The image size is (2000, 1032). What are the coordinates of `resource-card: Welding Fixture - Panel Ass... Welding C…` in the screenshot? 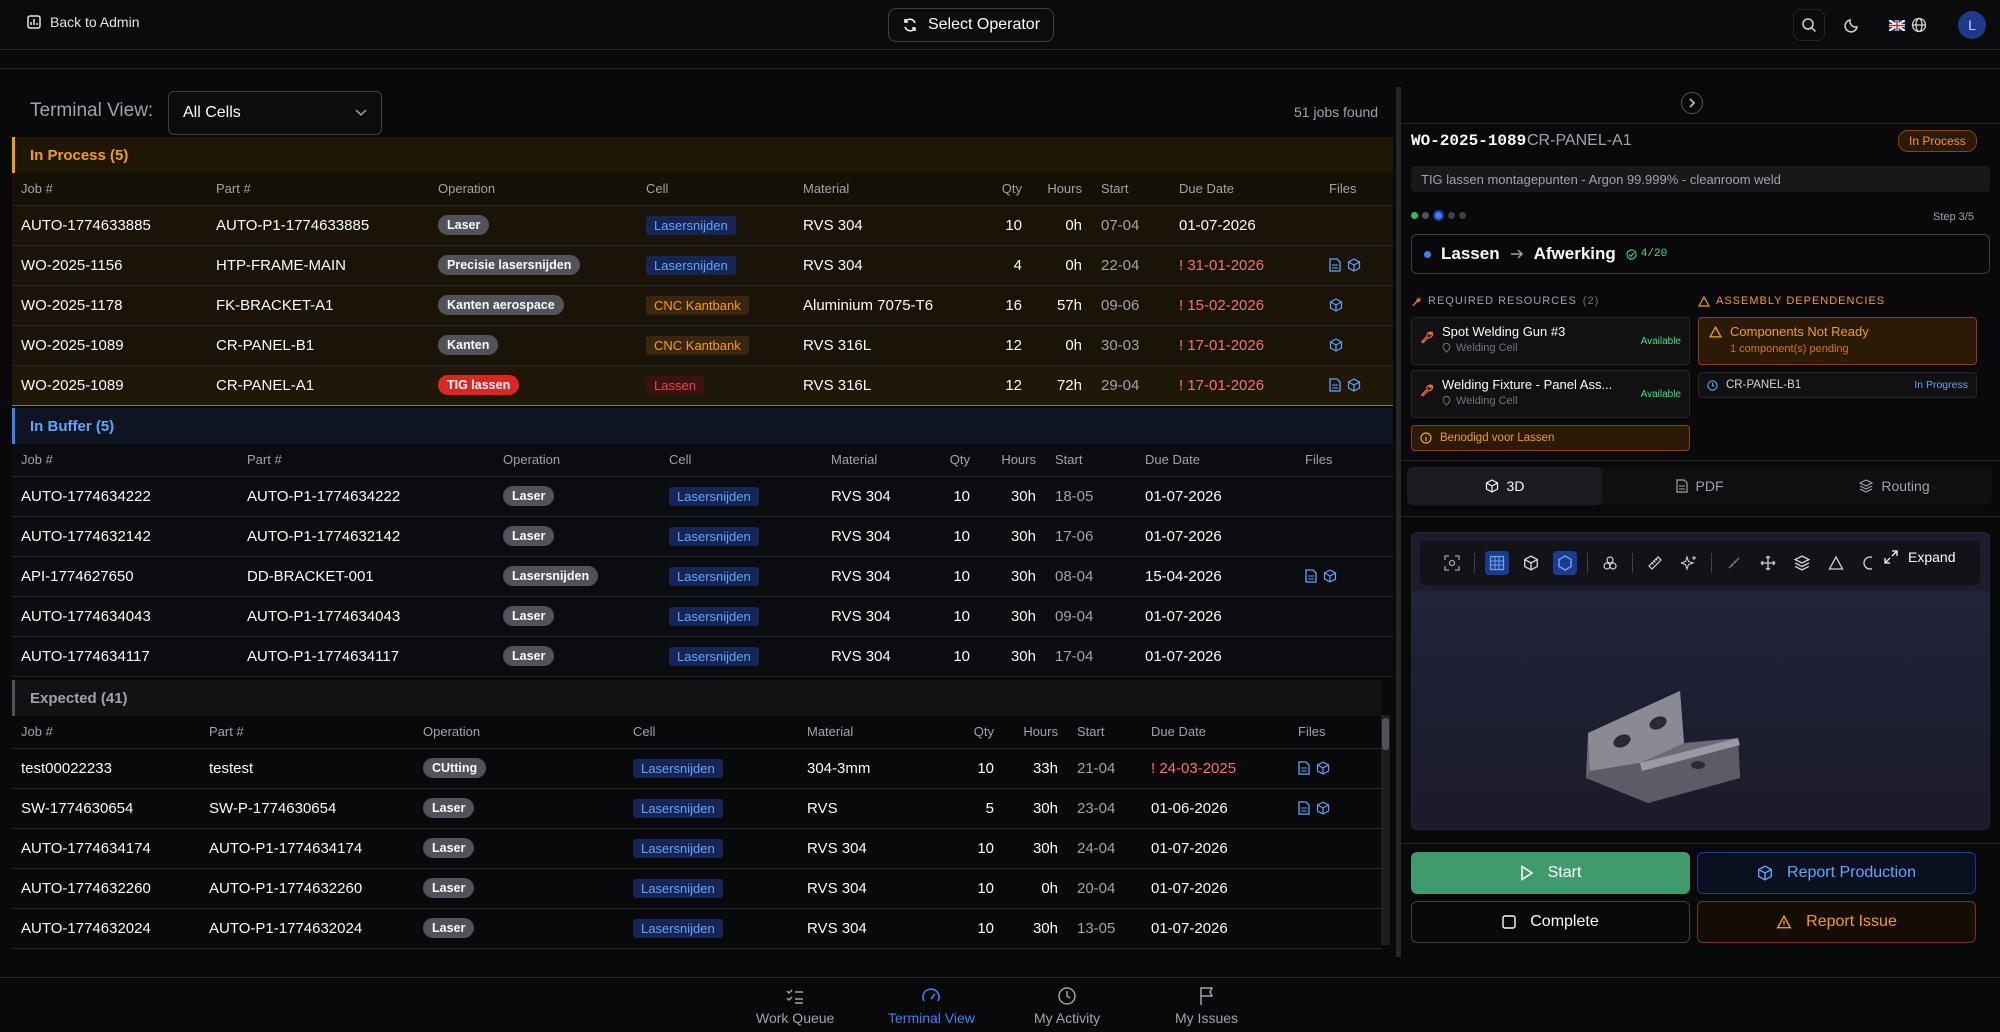 It's located at (1550, 394).